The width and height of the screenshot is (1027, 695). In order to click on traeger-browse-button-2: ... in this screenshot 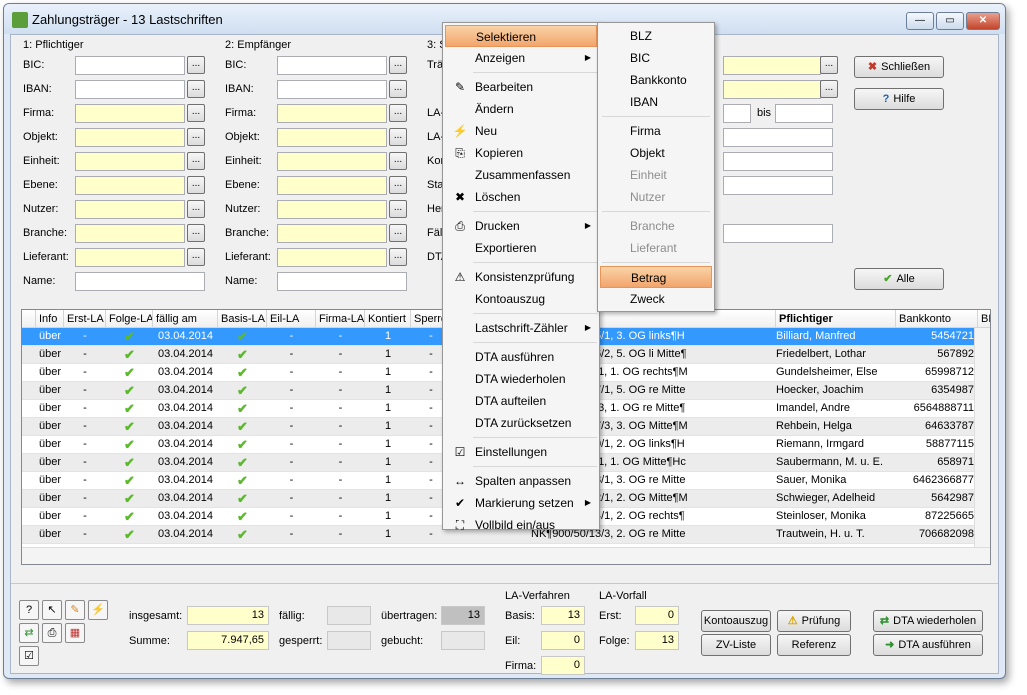, I will do `click(829, 89)`.